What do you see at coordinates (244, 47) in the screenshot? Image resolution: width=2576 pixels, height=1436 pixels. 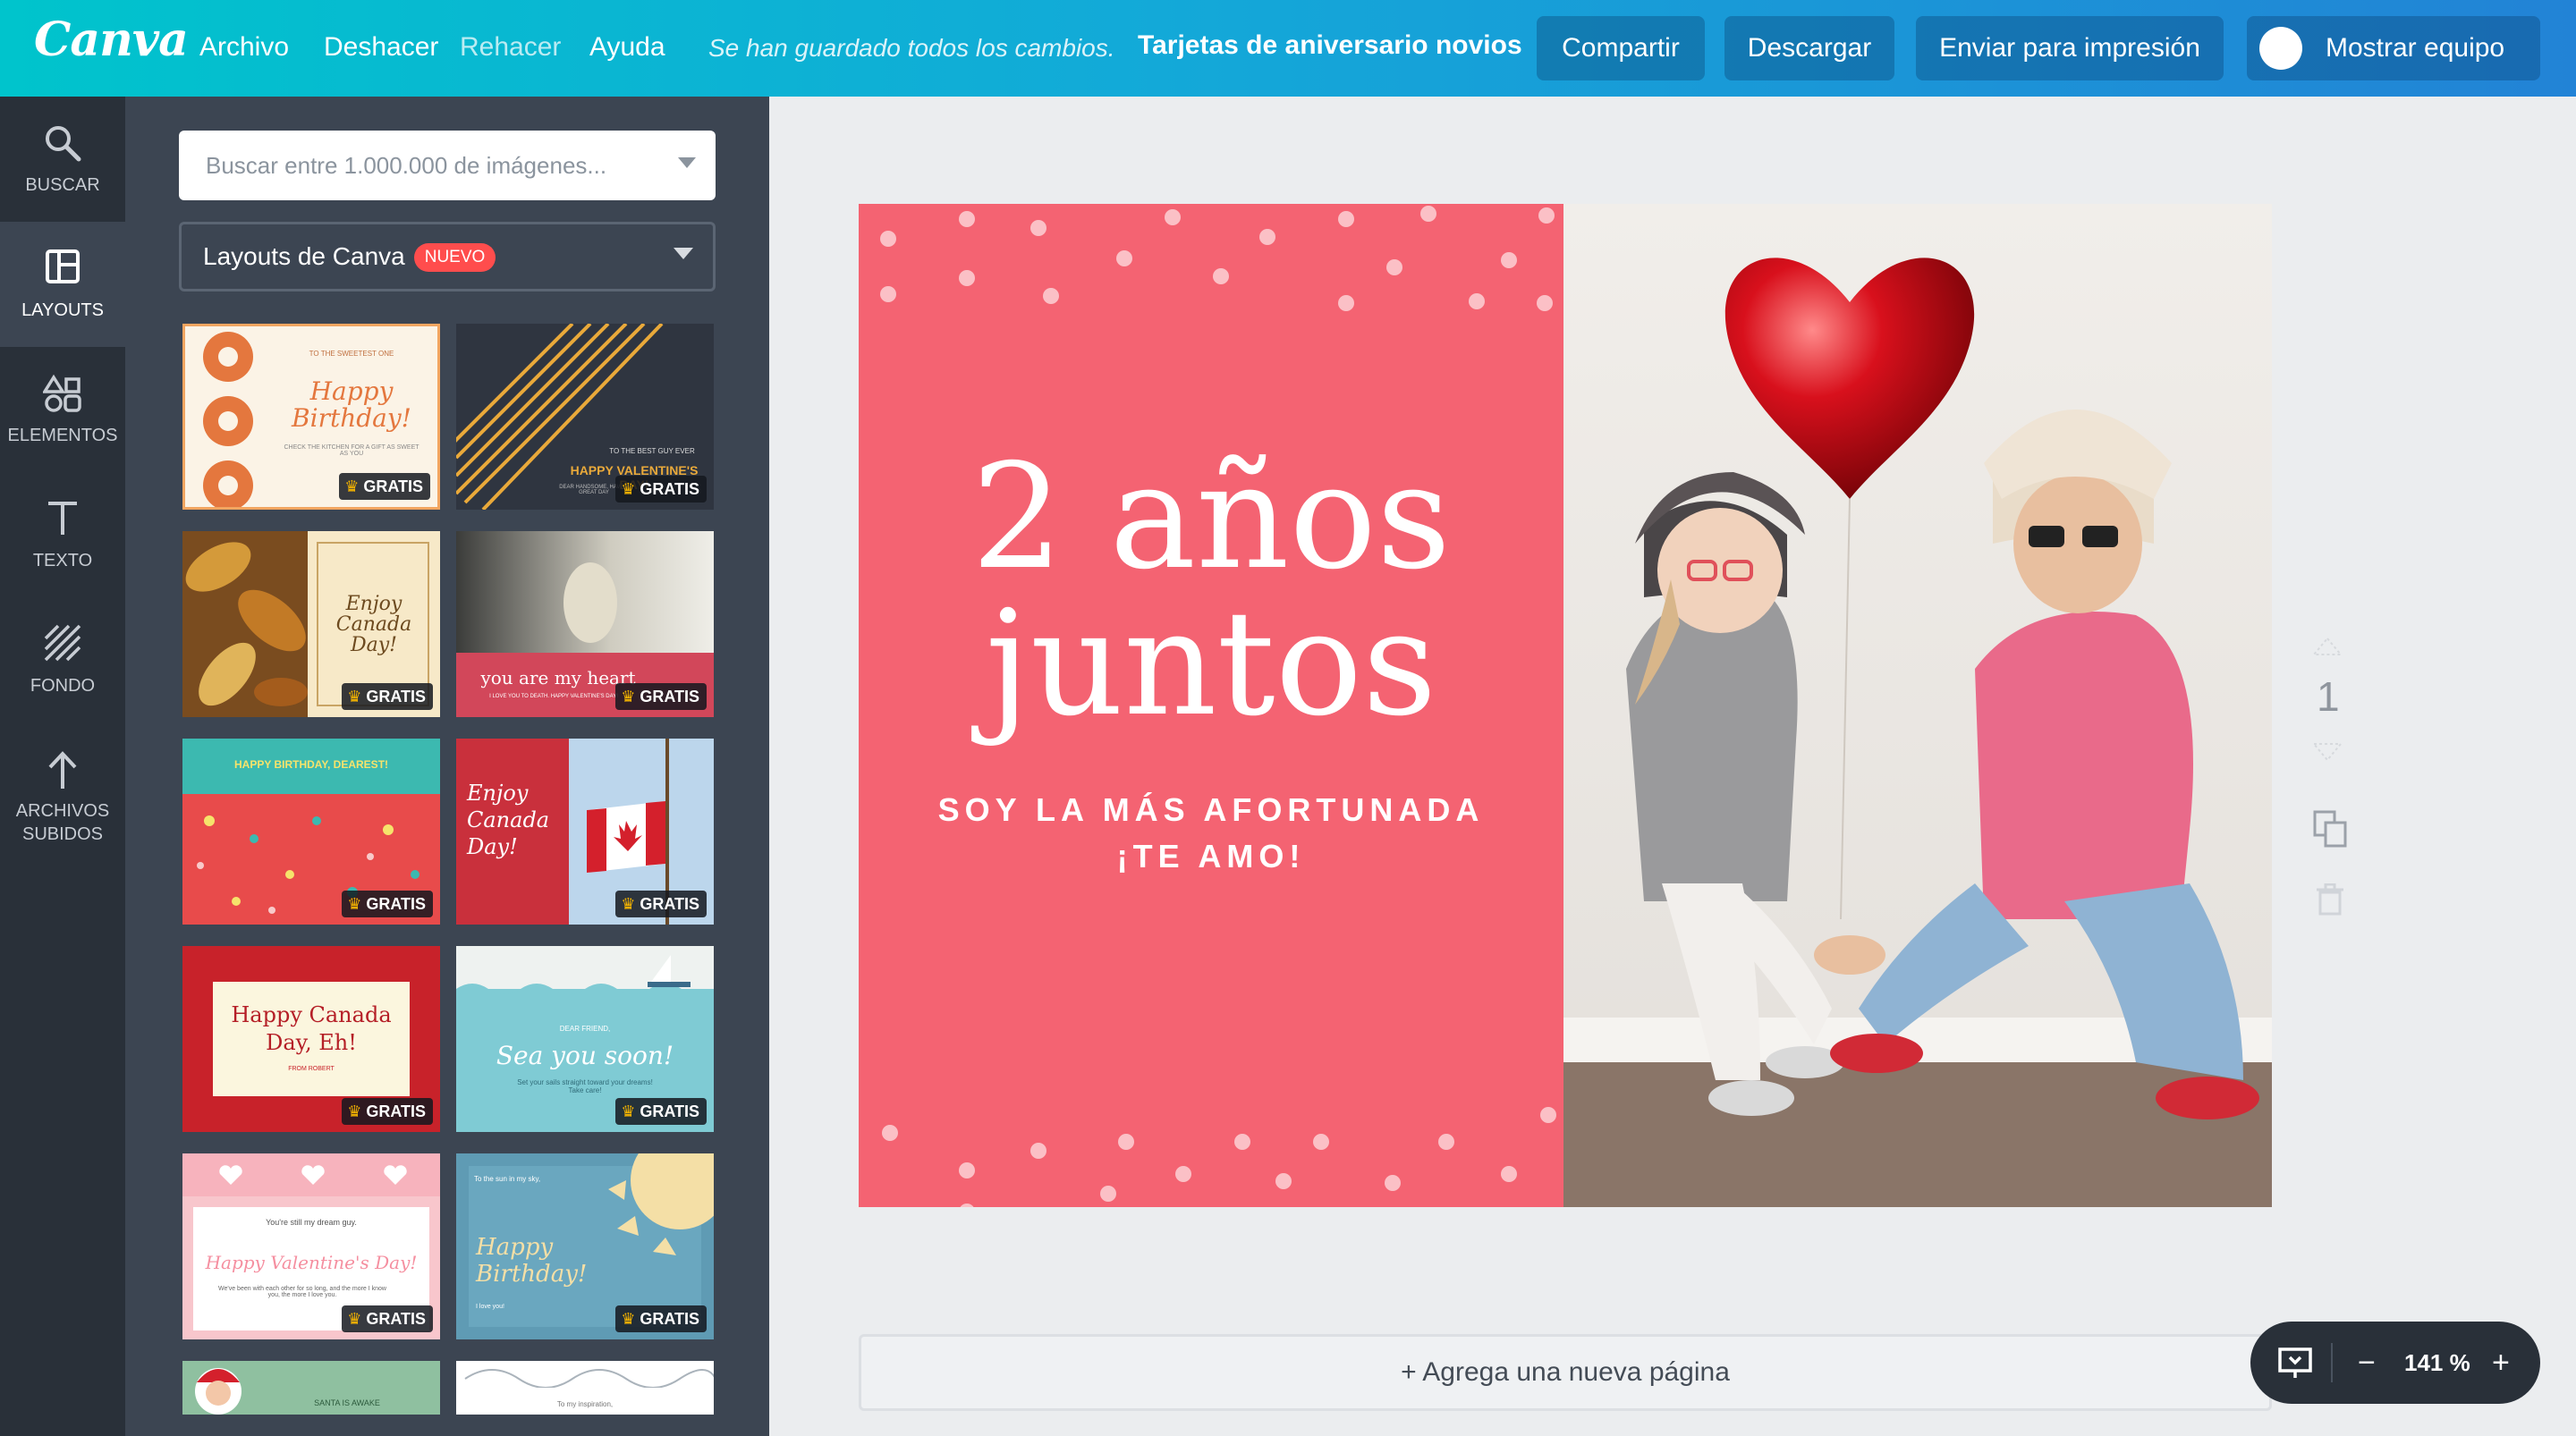 I see `menu-archivo: Archivo` at bounding box center [244, 47].